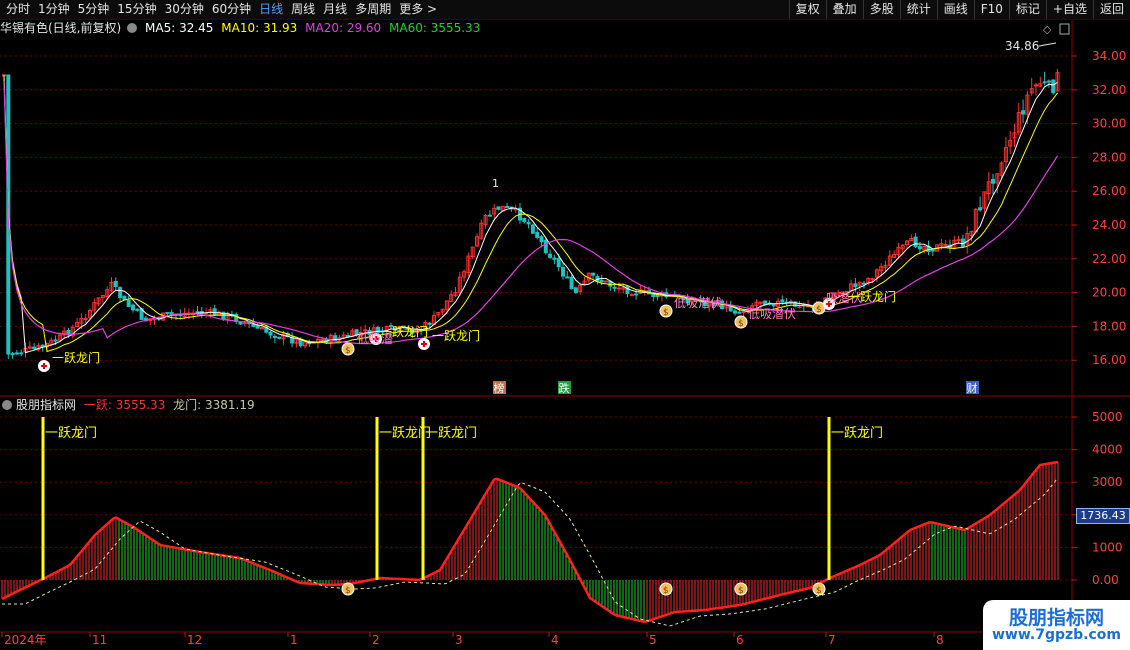 This screenshot has height=650, width=1130. I want to click on date-tick-label: 11, so click(99, 640).